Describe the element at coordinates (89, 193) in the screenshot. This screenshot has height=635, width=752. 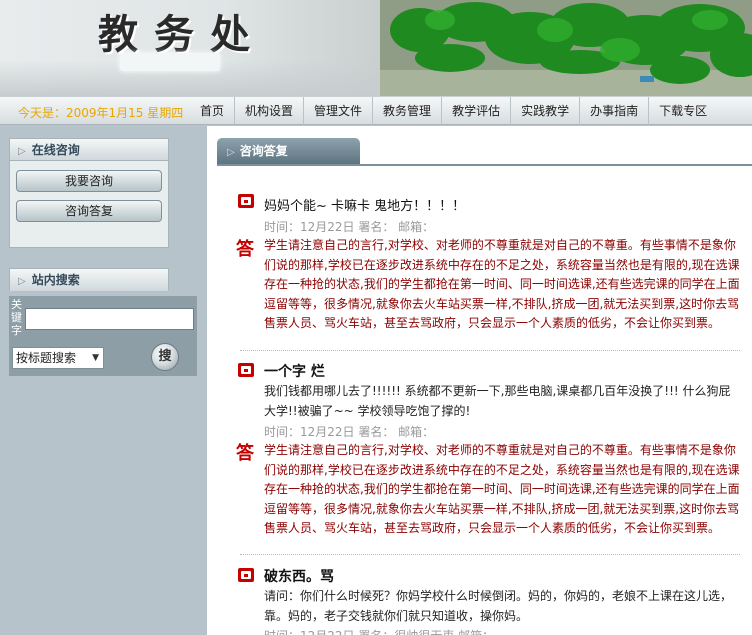
I see `online-consult-panel: ▷ 在线咨询 我要咨询 咨询答复` at that location.